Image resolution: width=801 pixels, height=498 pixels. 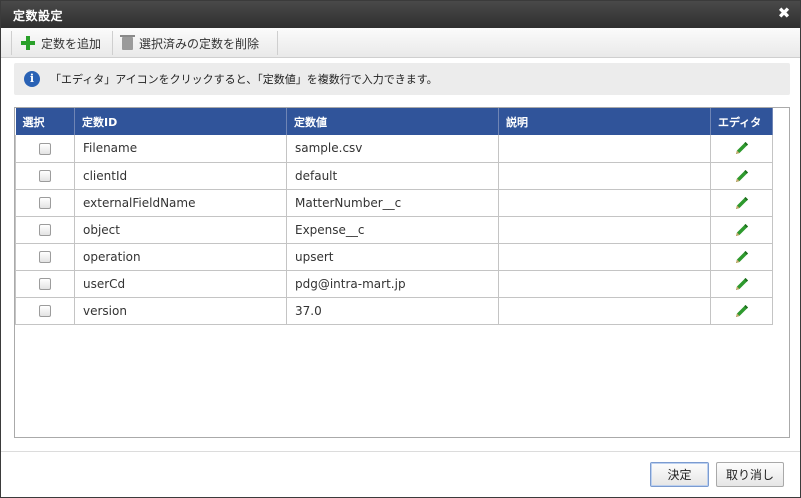 What do you see at coordinates (750, 474) in the screenshot?
I see `cancel-button: 取り消し` at bounding box center [750, 474].